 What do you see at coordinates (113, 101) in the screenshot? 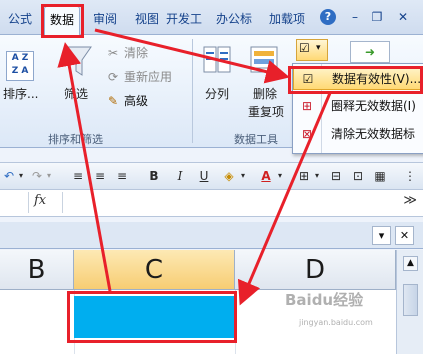
I see `advanced-filter-icon: ✎` at bounding box center [113, 101].